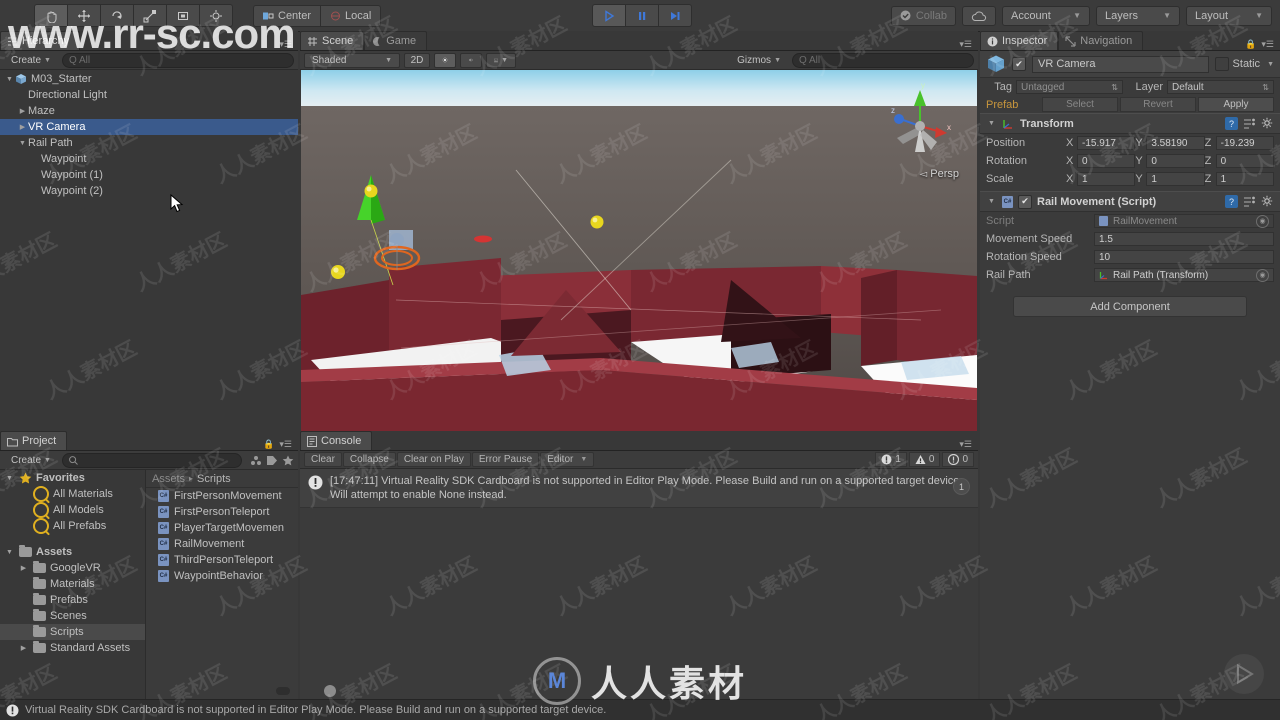 This screenshot has width=1280, height=720. Describe the element at coordinates (608, 15) in the screenshot. I see `play-button` at that location.